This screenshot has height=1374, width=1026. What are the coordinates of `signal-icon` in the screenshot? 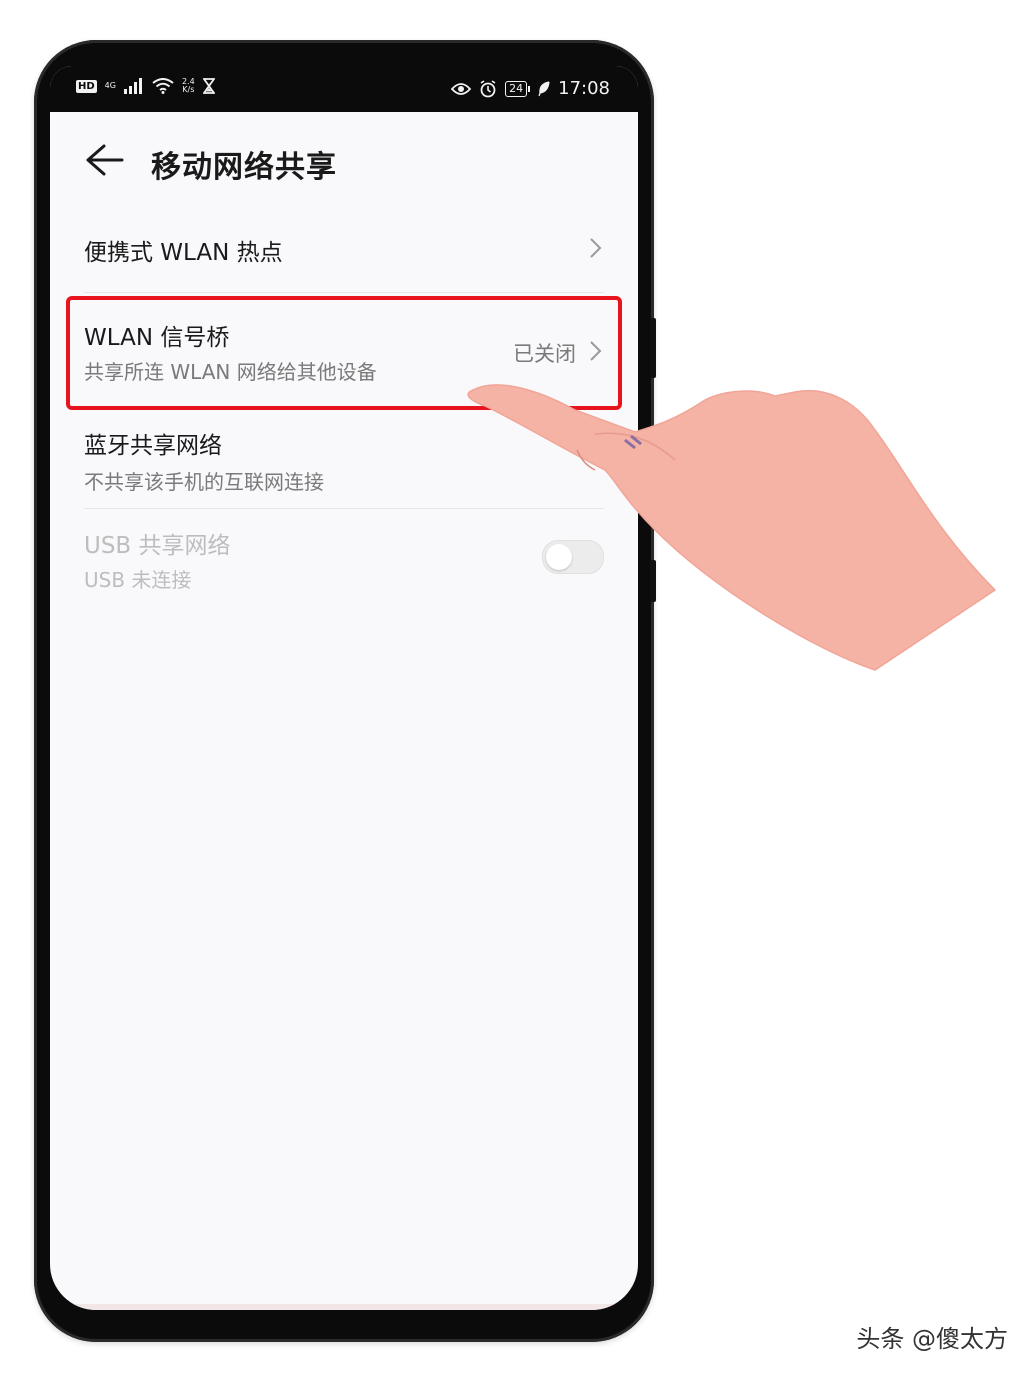 It's located at (132, 86).